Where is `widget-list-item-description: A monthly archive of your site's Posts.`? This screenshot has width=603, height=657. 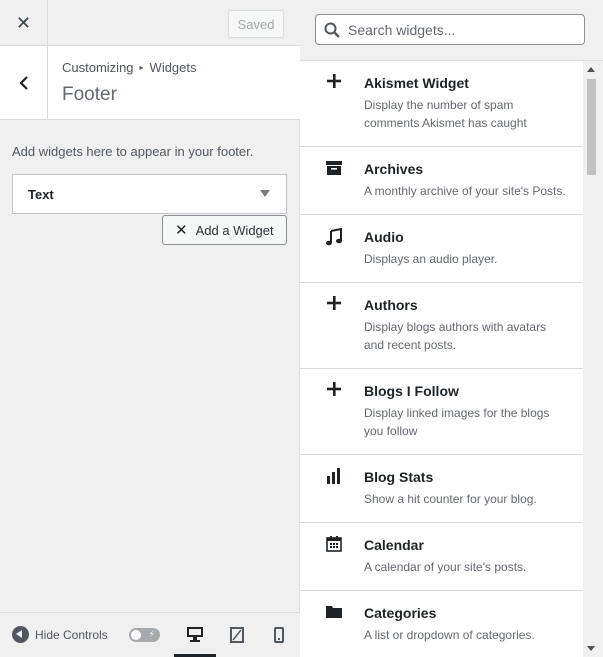 widget-list-item-description: A monthly archive of your site's Posts. is located at coordinates (465, 191).